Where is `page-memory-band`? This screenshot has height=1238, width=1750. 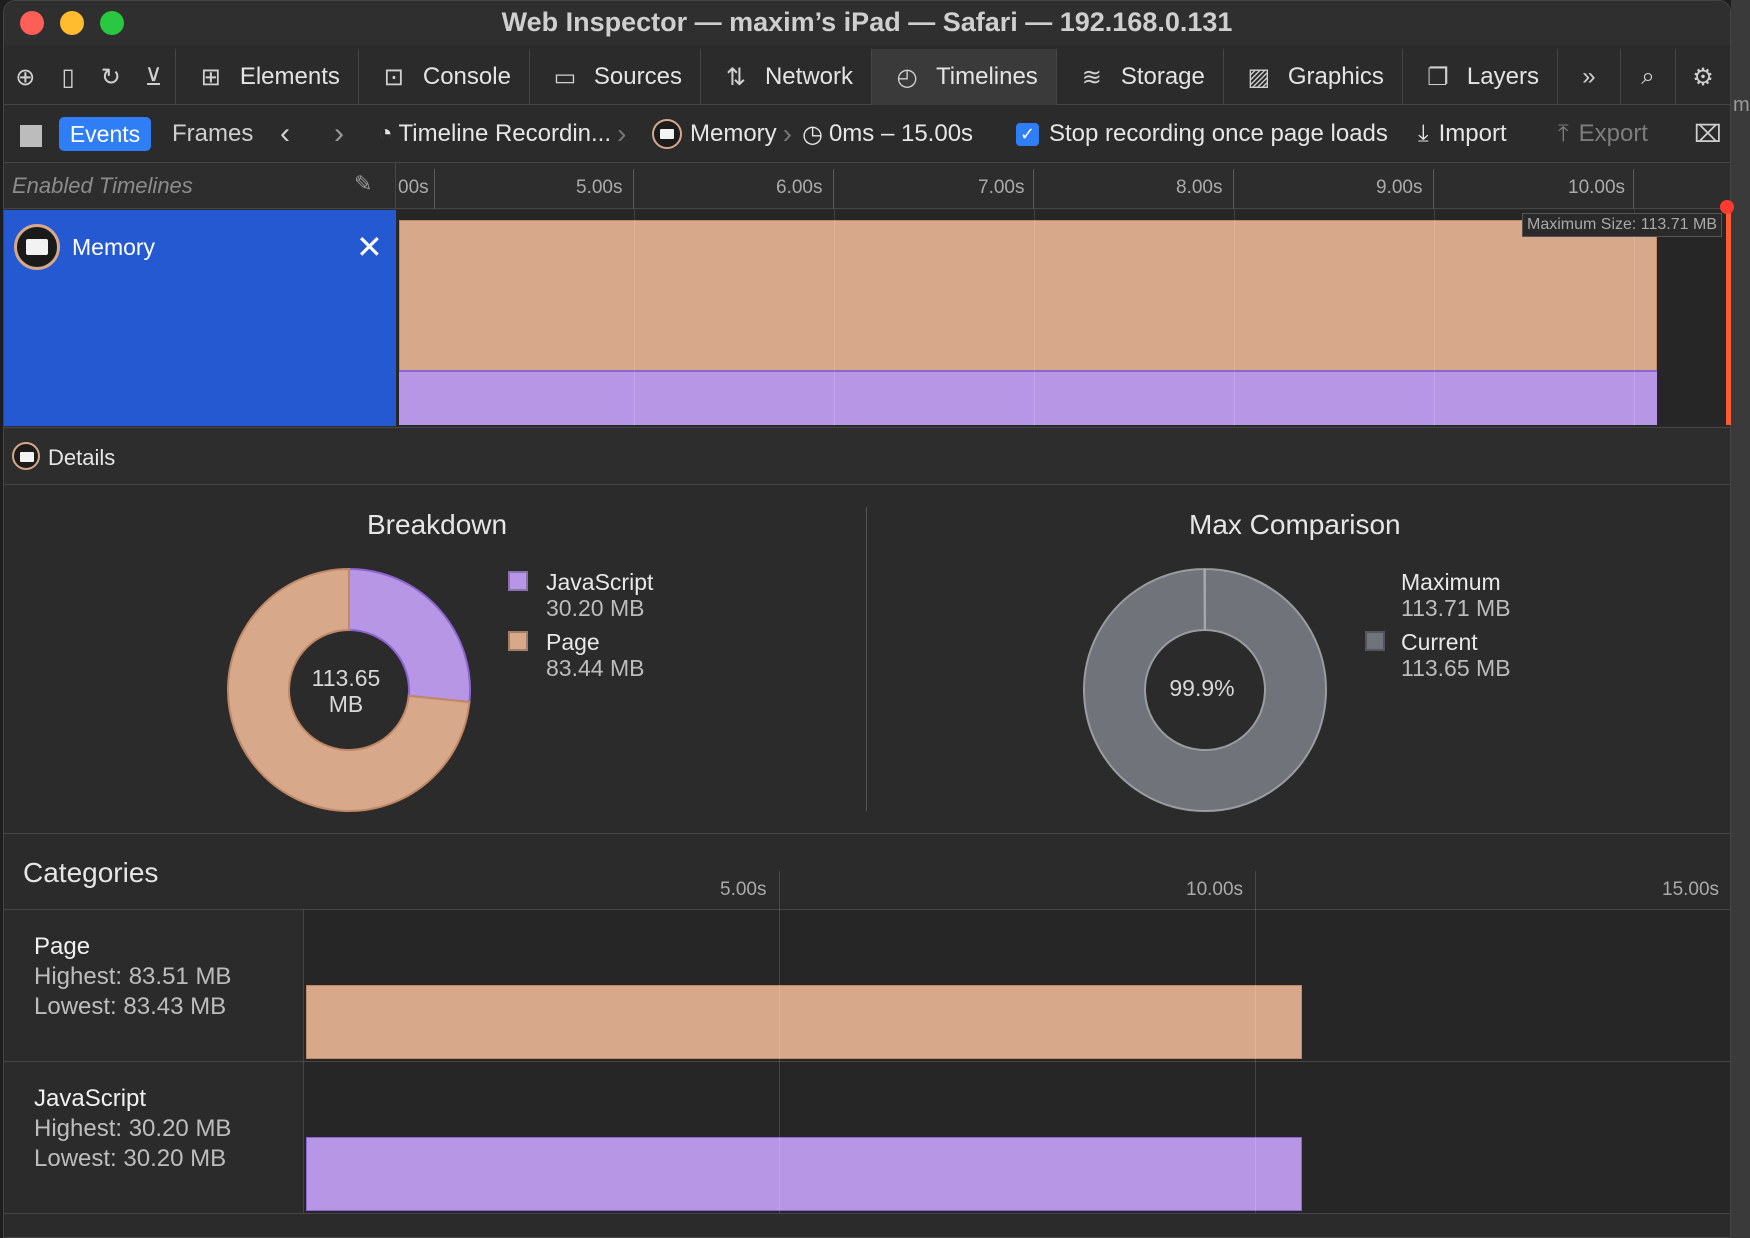 page-memory-band is located at coordinates (1028, 295).